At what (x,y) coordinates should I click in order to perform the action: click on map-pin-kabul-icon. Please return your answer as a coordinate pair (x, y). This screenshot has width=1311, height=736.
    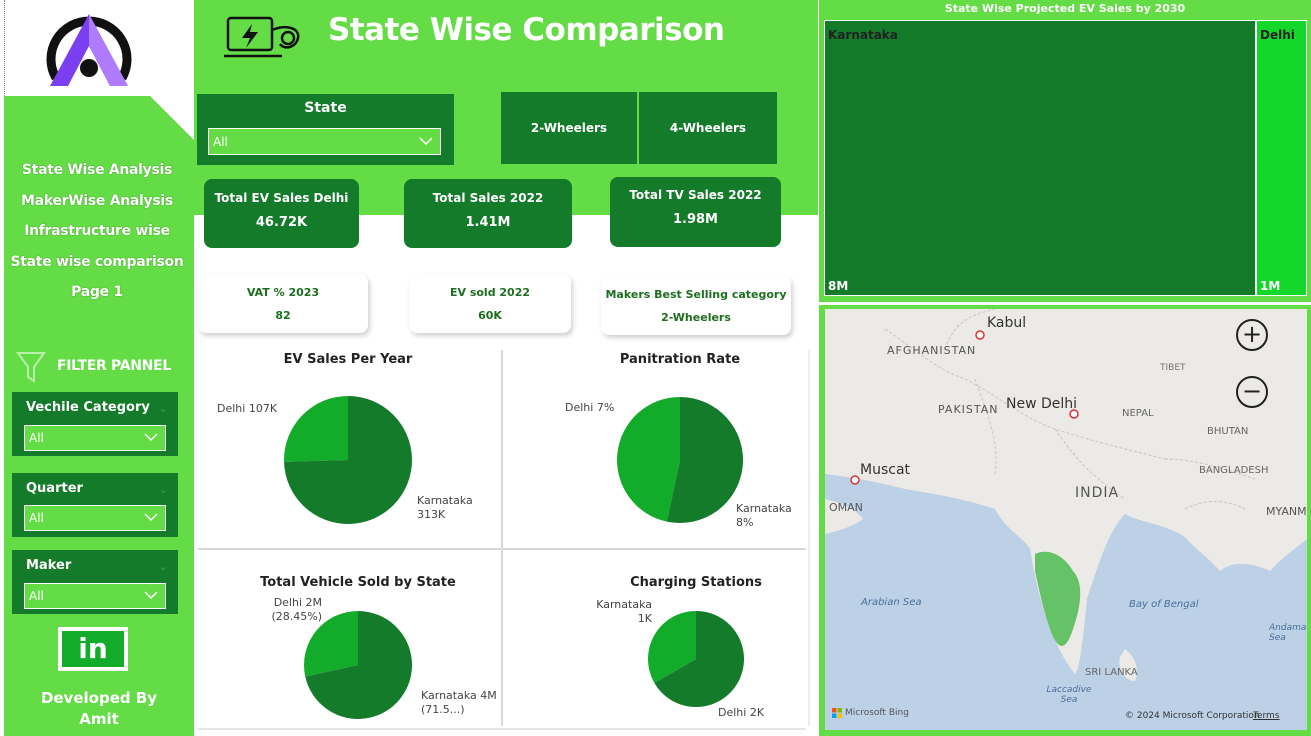
    Looking at the image, I should click on (980, 335).